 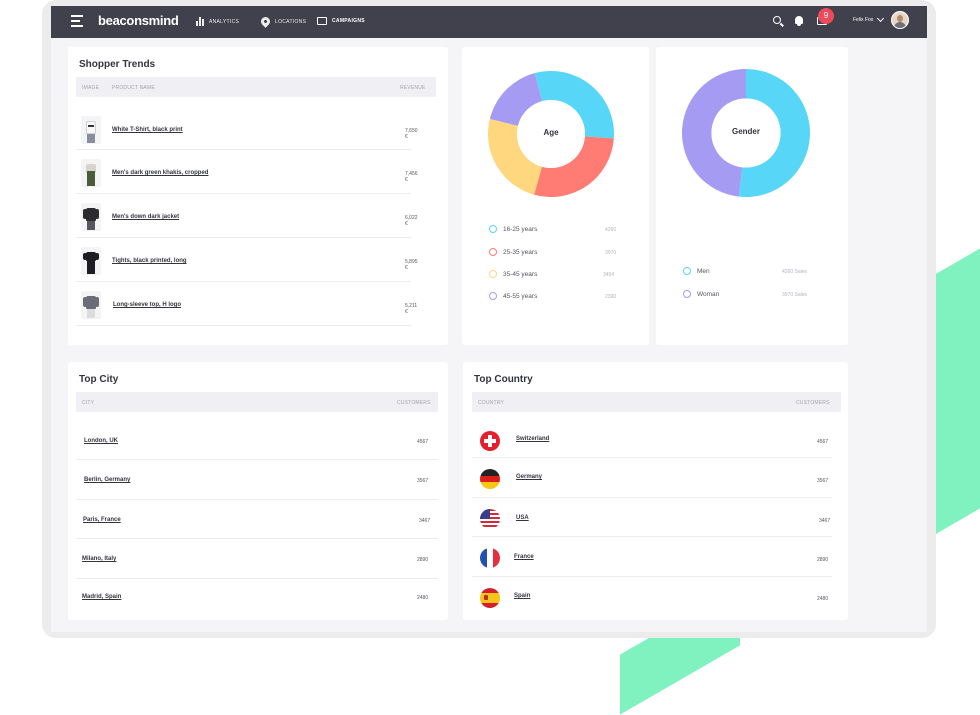 I want to click on legend-value: 3970, so click(x=611, y=253).